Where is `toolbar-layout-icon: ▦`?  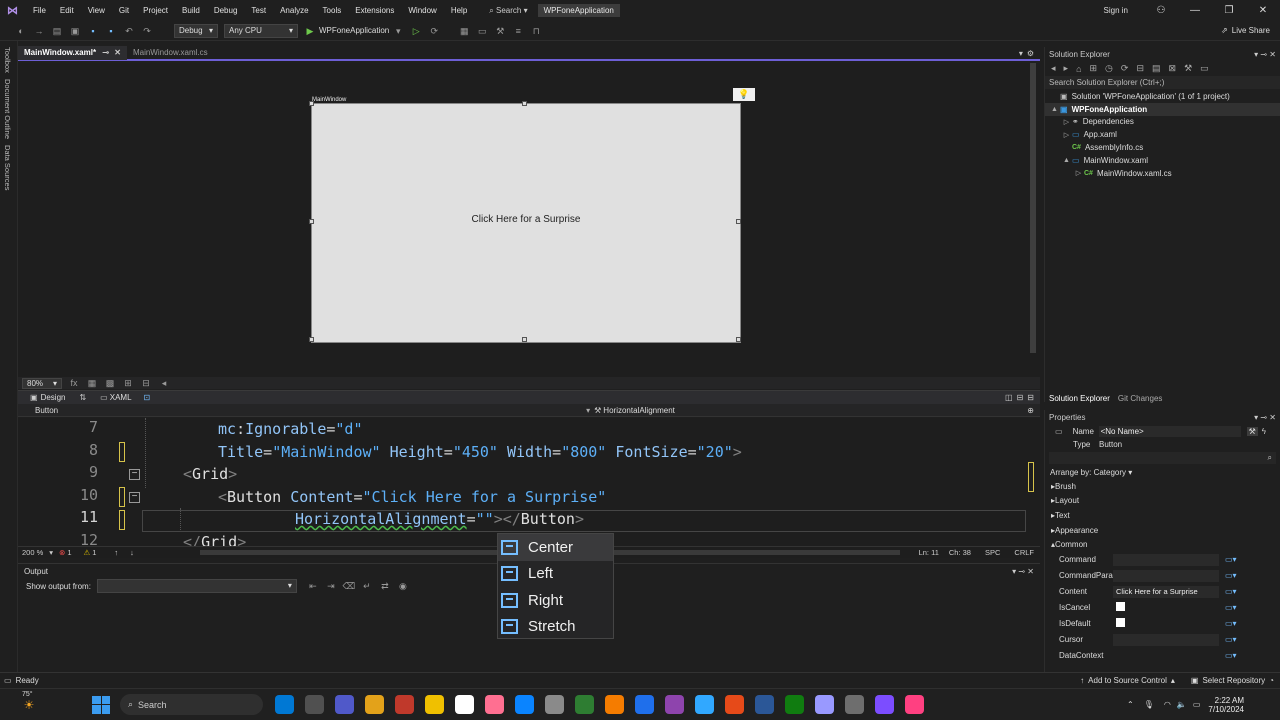
toolbar-layout-icon: ▦ is located at coordinates (464, 31).